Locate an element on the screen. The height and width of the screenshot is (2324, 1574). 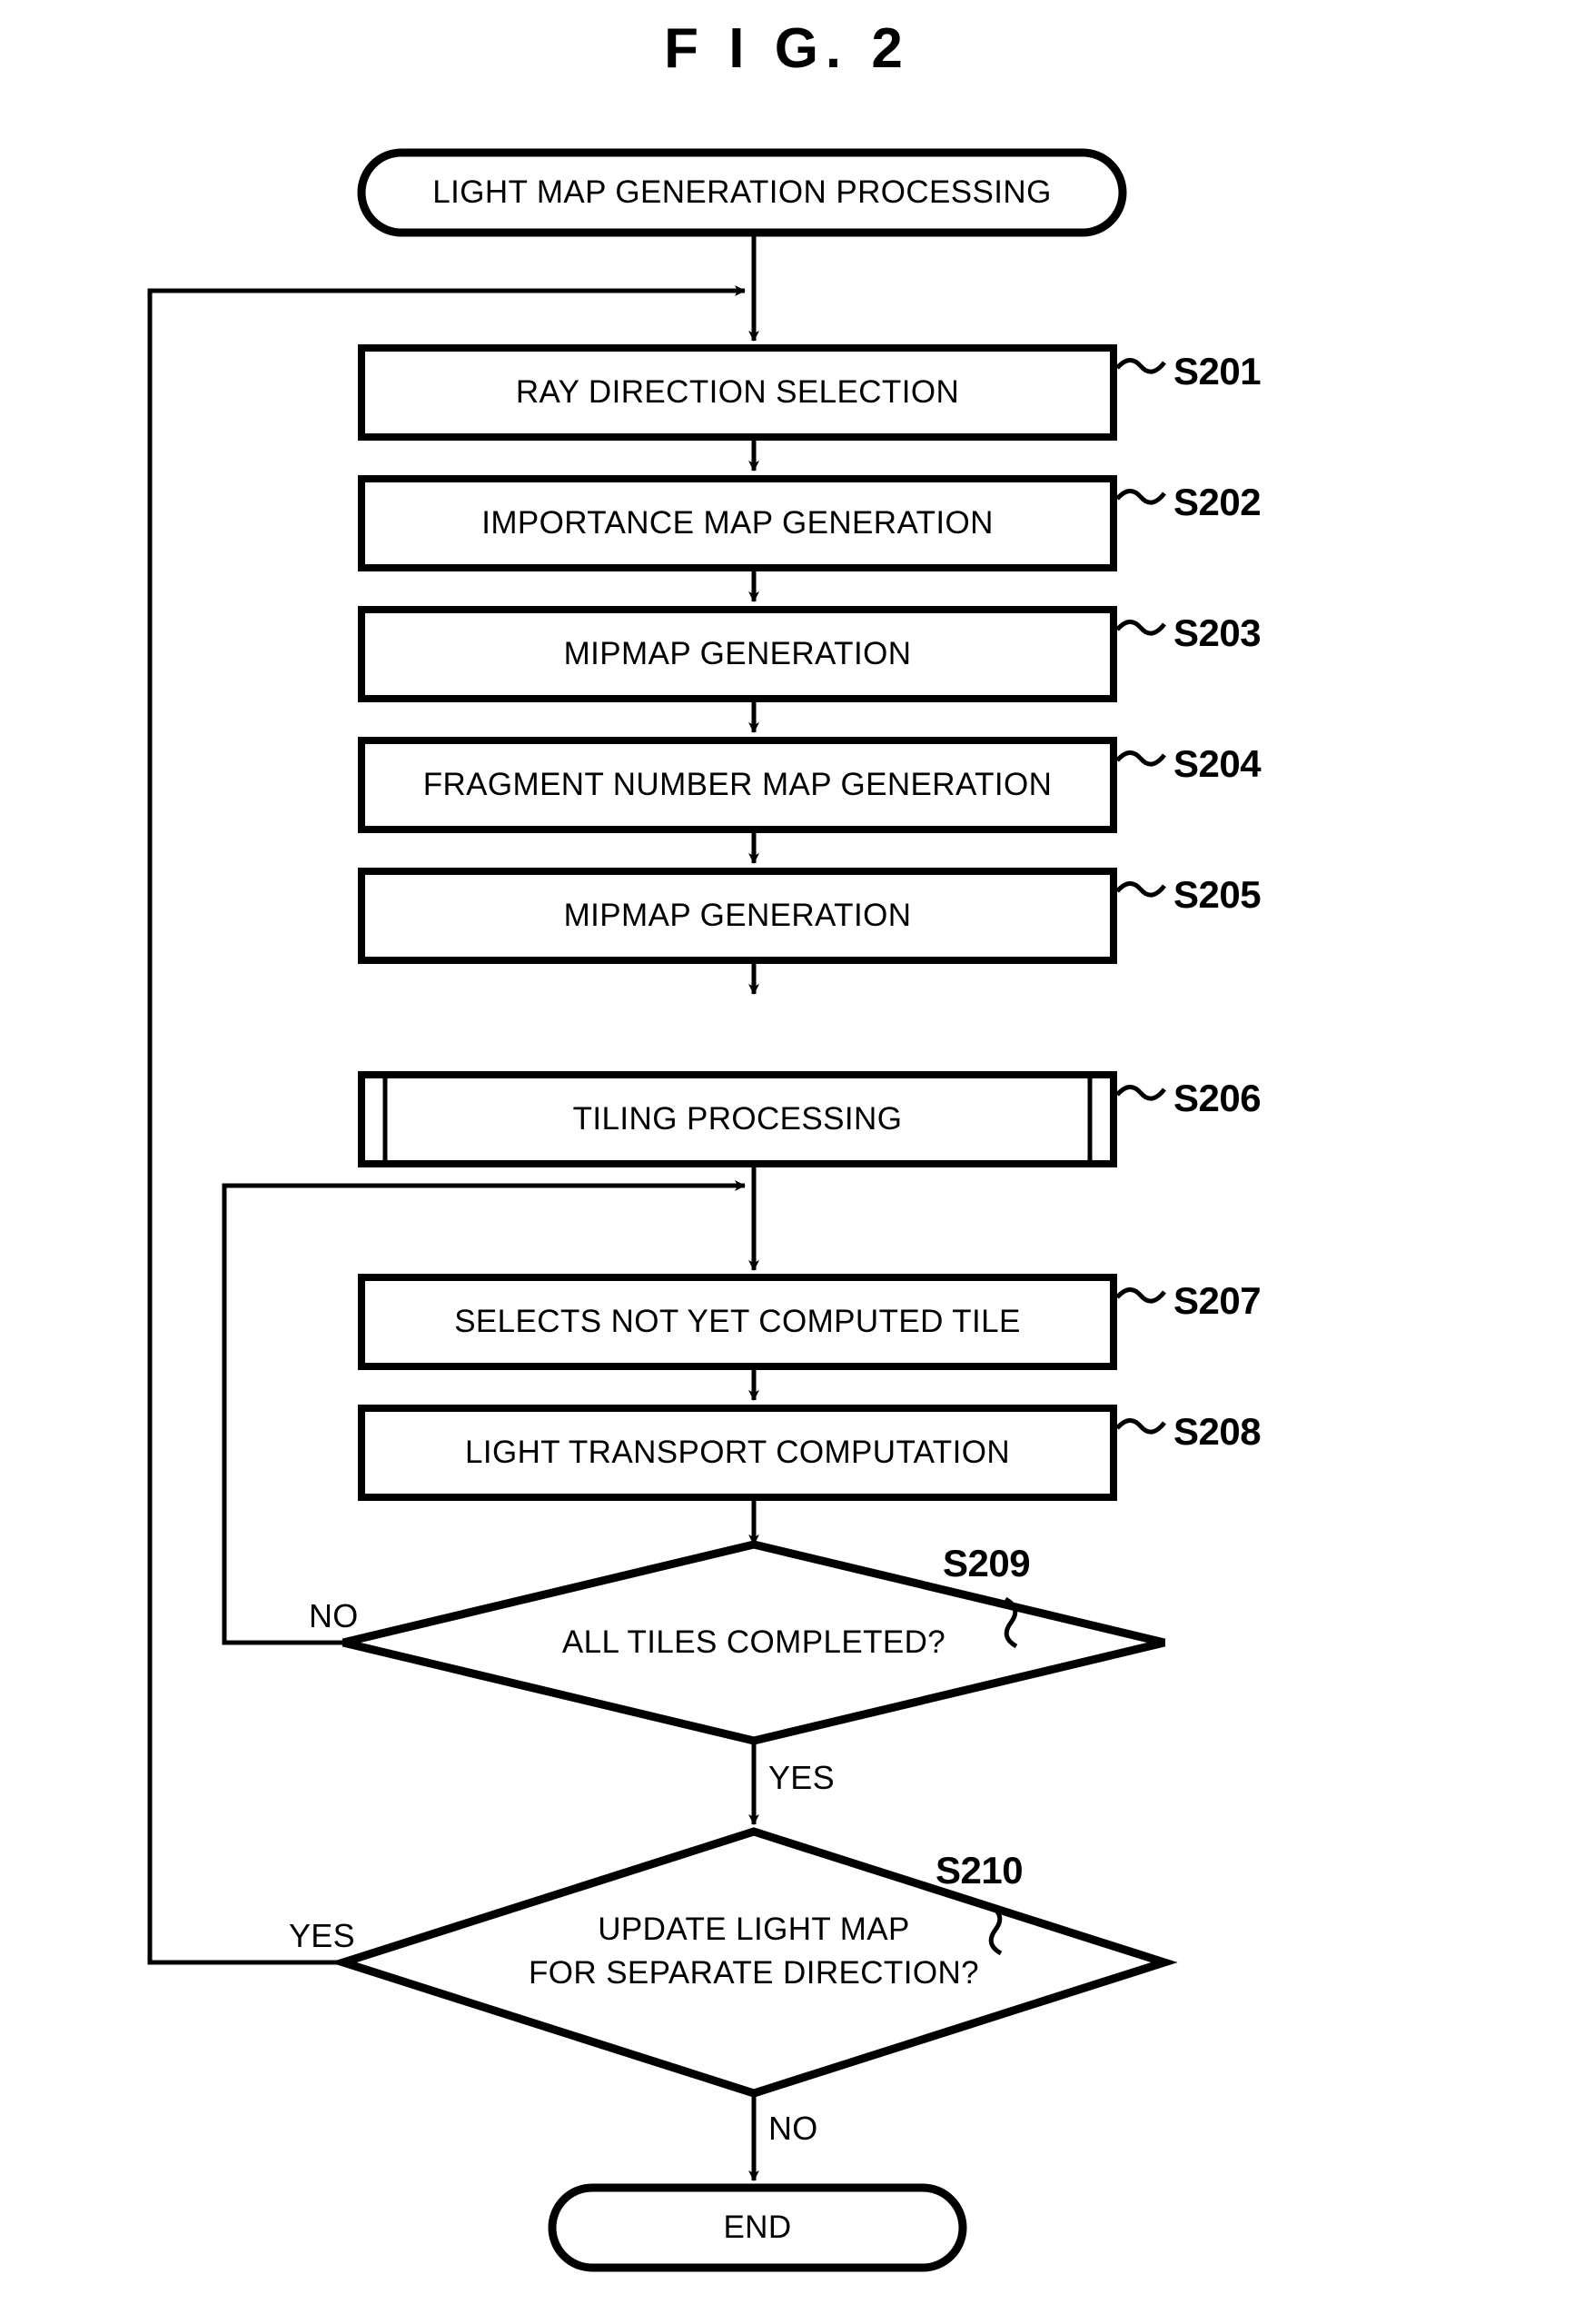
s201-shape is located at coordinates (737, 392).